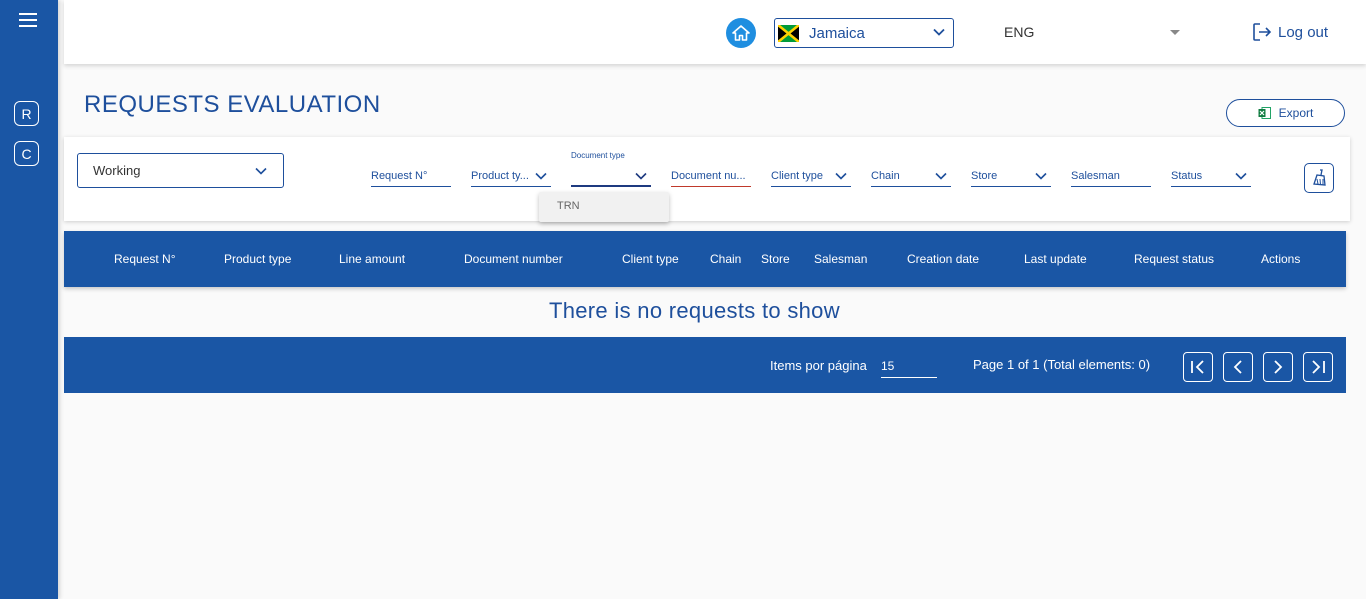 The width and height of the screenshot is (1366, 599). Describe the element at coordinates (1062, 364) in the screenshot. I see `page-info: Page 1 of 1 (Total elements: 0)` at that location.